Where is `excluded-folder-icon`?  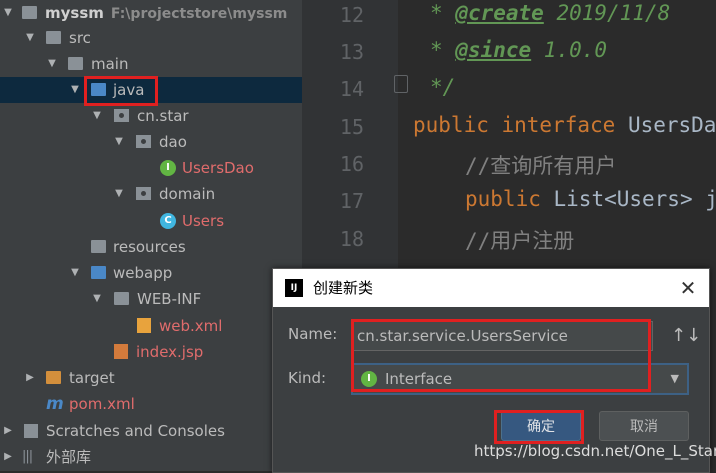
excluded-folder-icon is located at coordinates (53, 377).